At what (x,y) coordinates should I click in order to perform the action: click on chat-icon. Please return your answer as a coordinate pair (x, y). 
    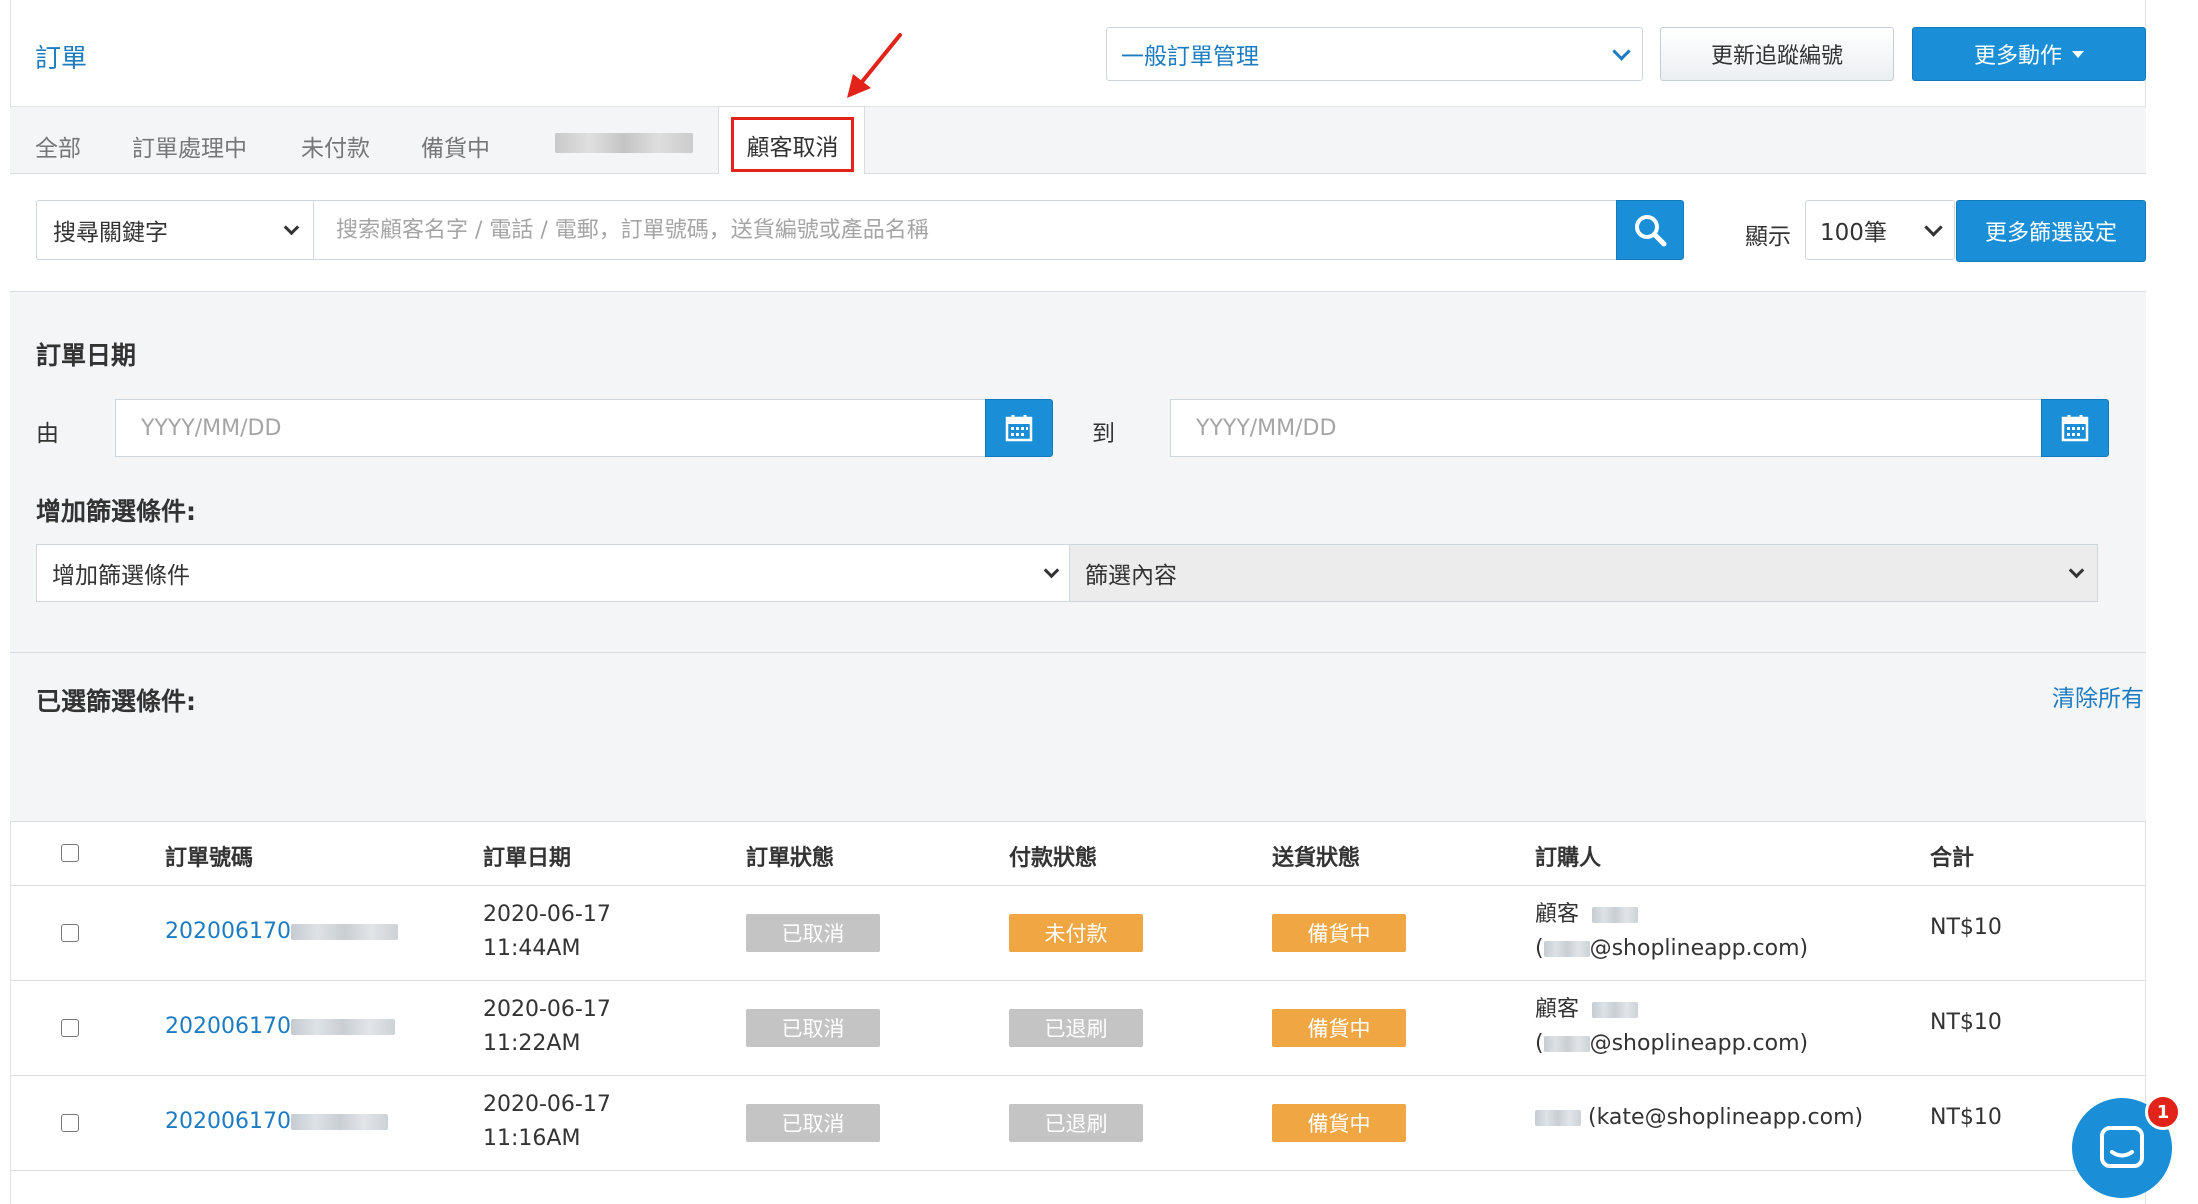
    Looking at the image, I should click on (2122, 1147).